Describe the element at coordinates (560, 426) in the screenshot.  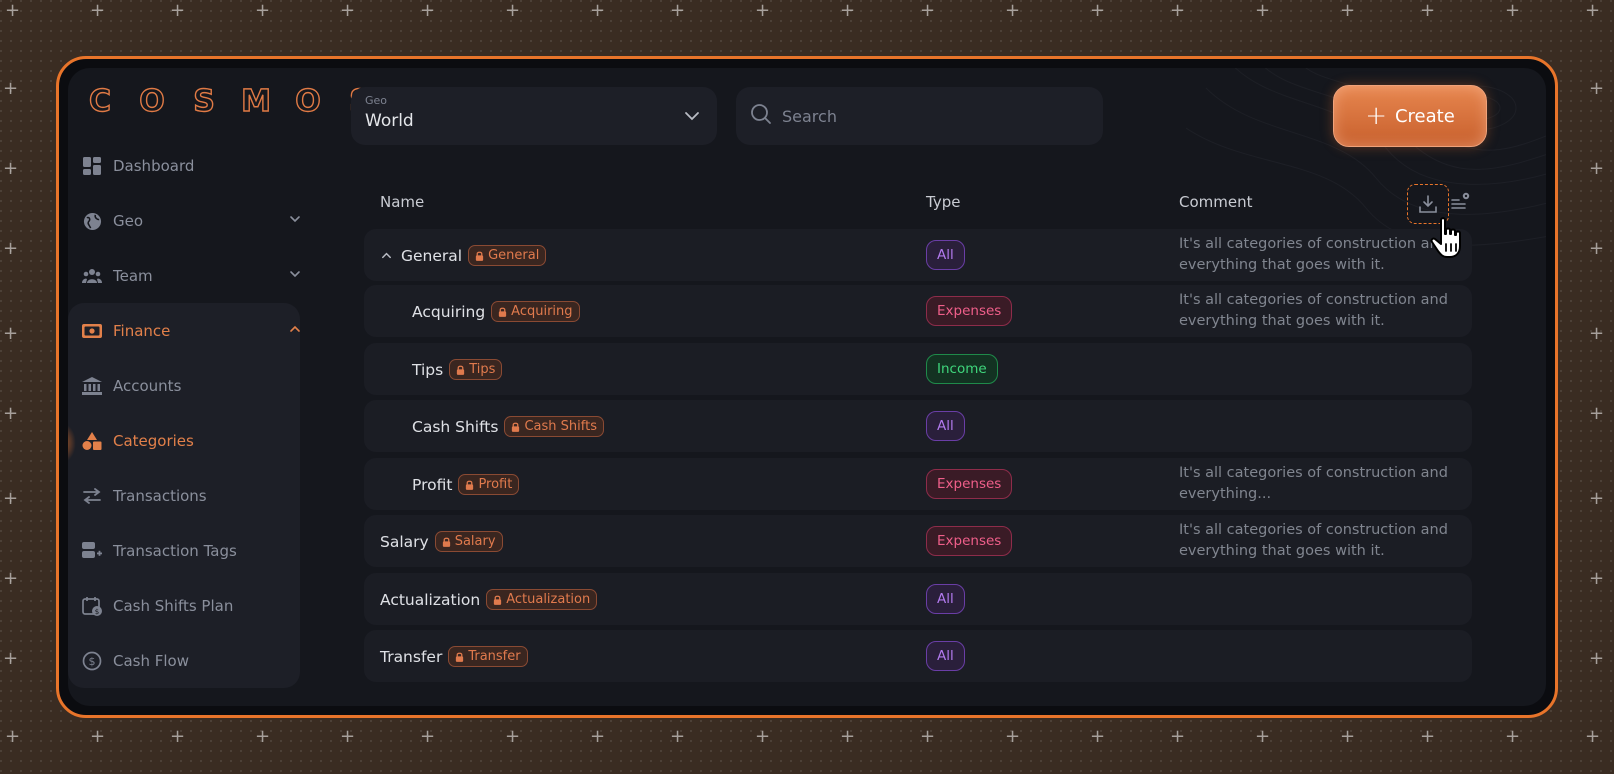
I see `category-tag-label: Cash Shifts` at that location.